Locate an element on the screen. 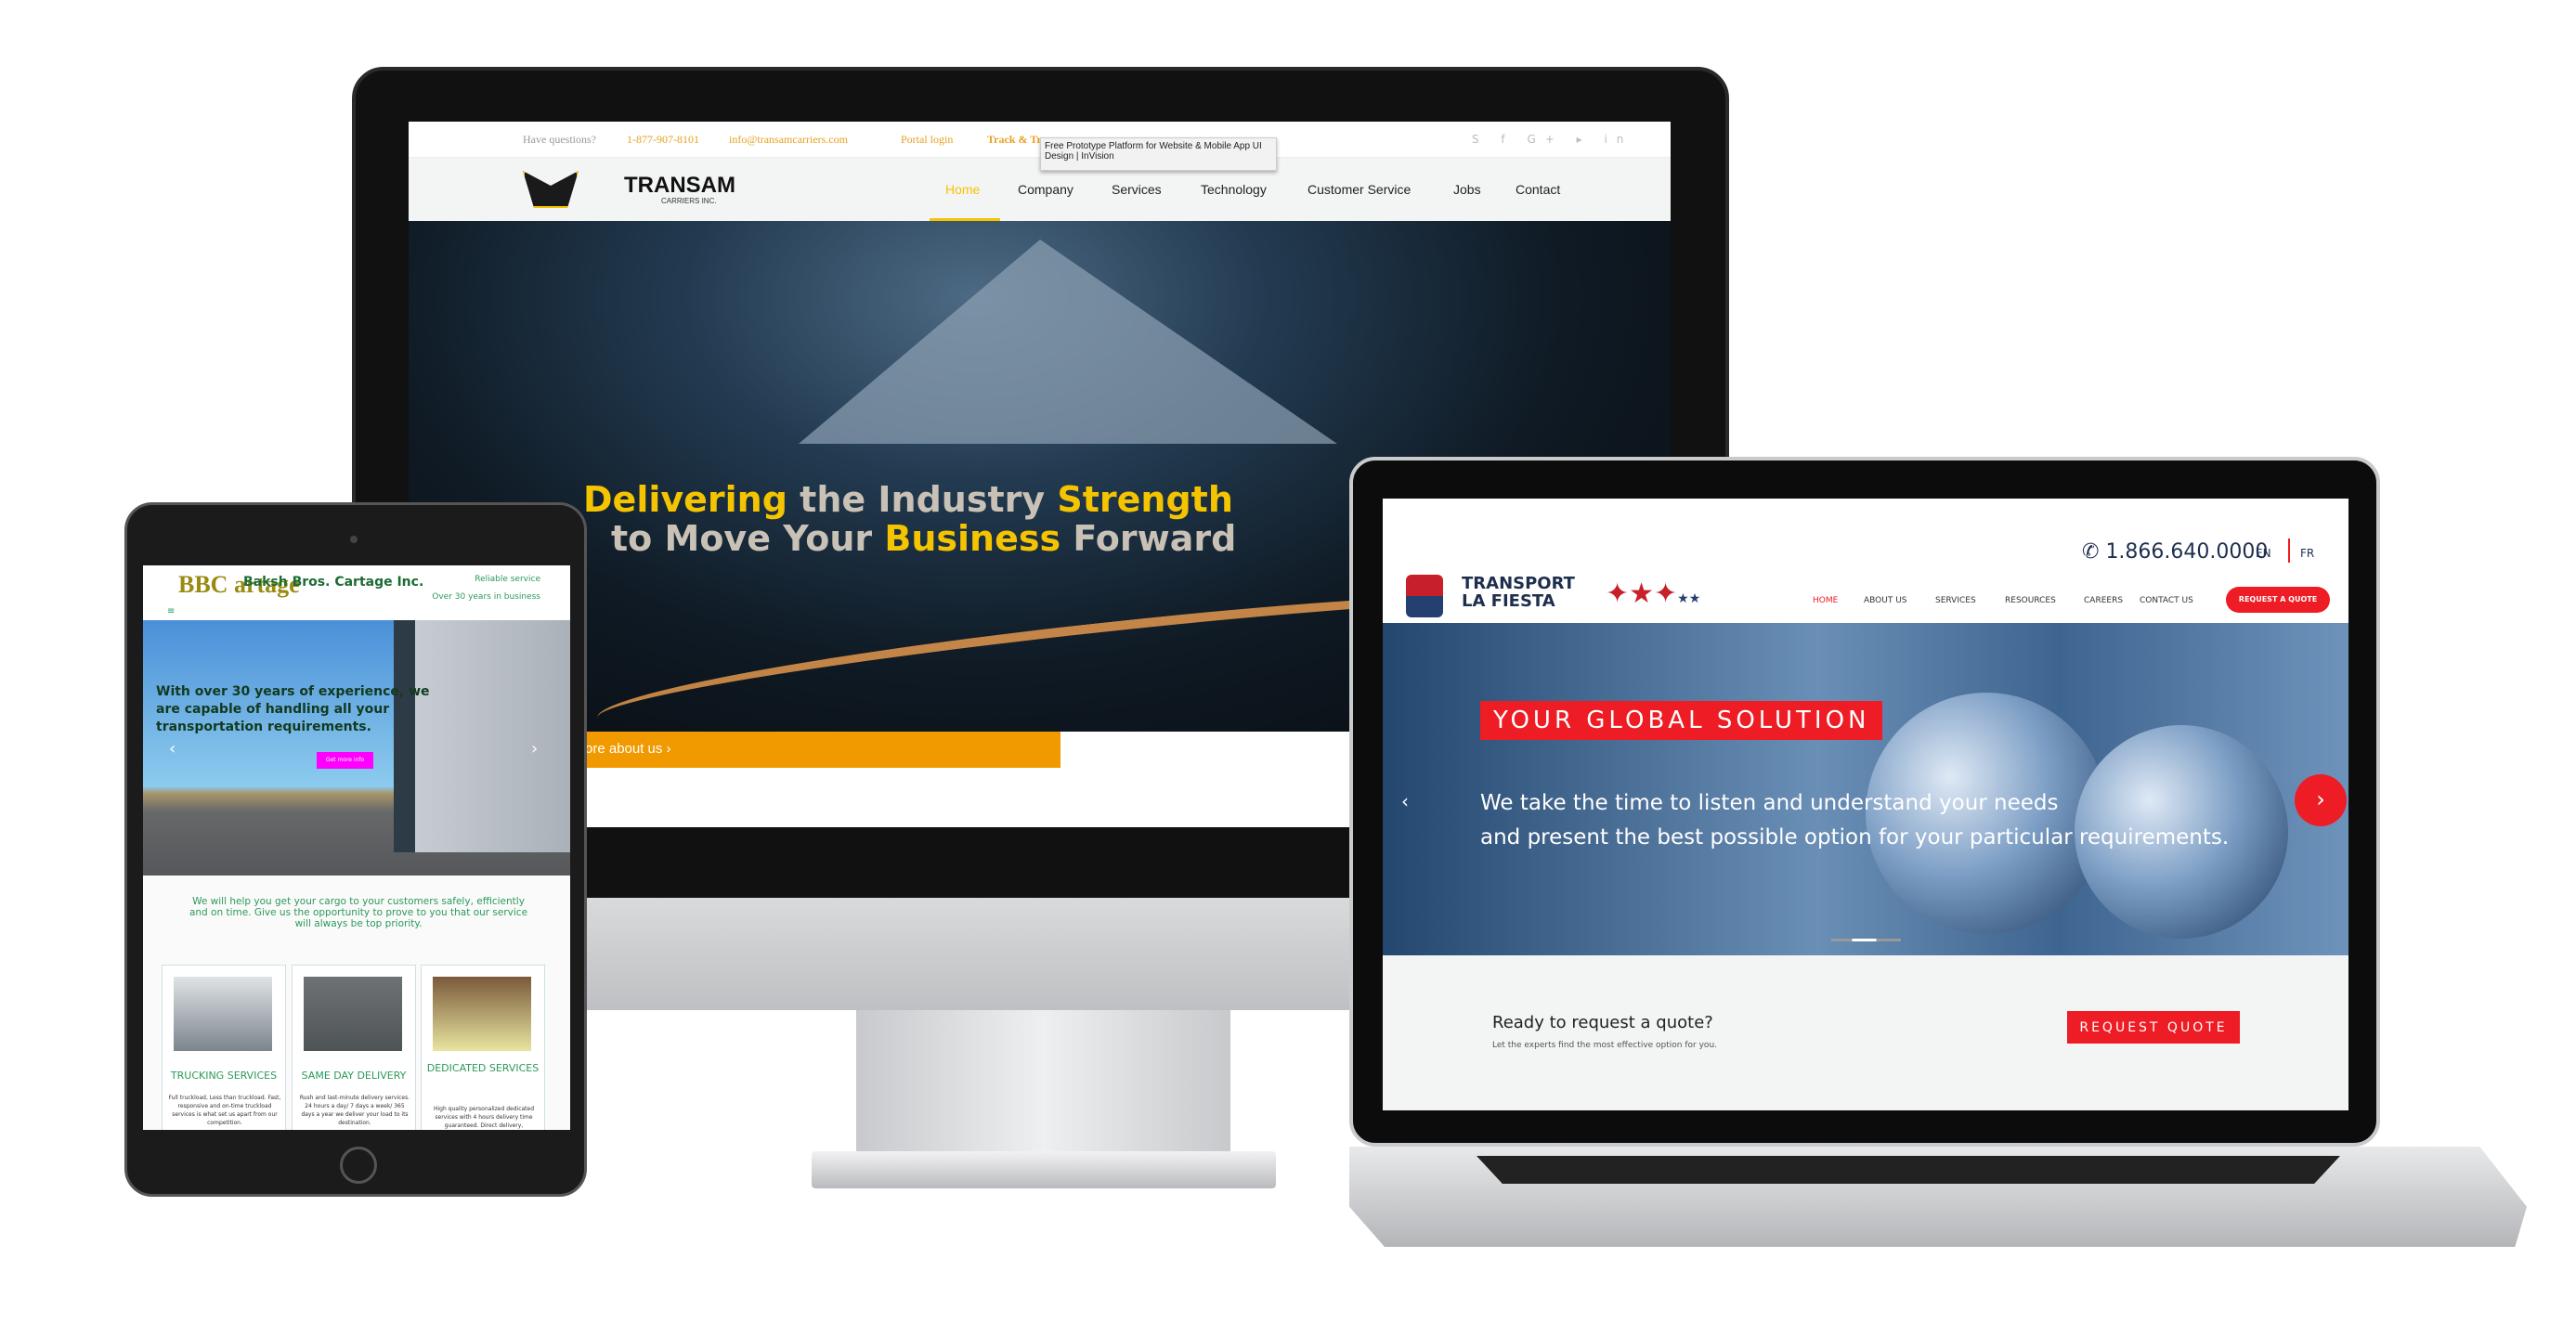 The image size is (2576, 1323). slide-indicators is located at coordinates (1866, 940).